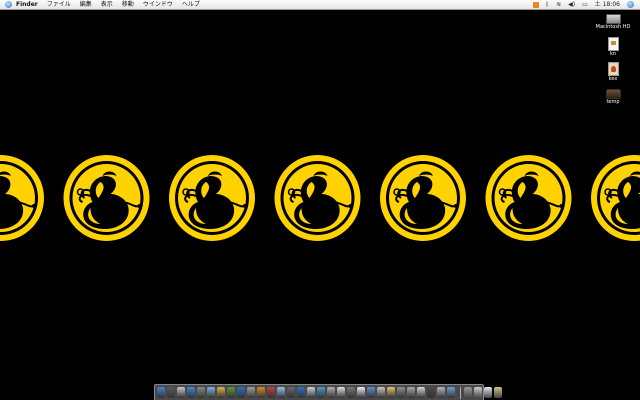  I want to click on menu-help: ヘルプ, so click(191, 4).